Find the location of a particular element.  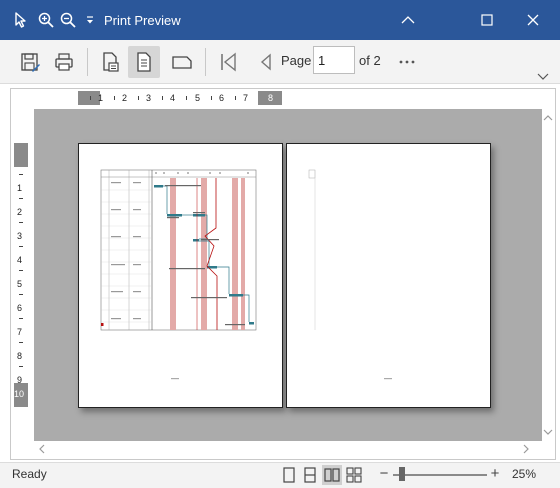

maximize-icon is located at coordinates (487, 20).